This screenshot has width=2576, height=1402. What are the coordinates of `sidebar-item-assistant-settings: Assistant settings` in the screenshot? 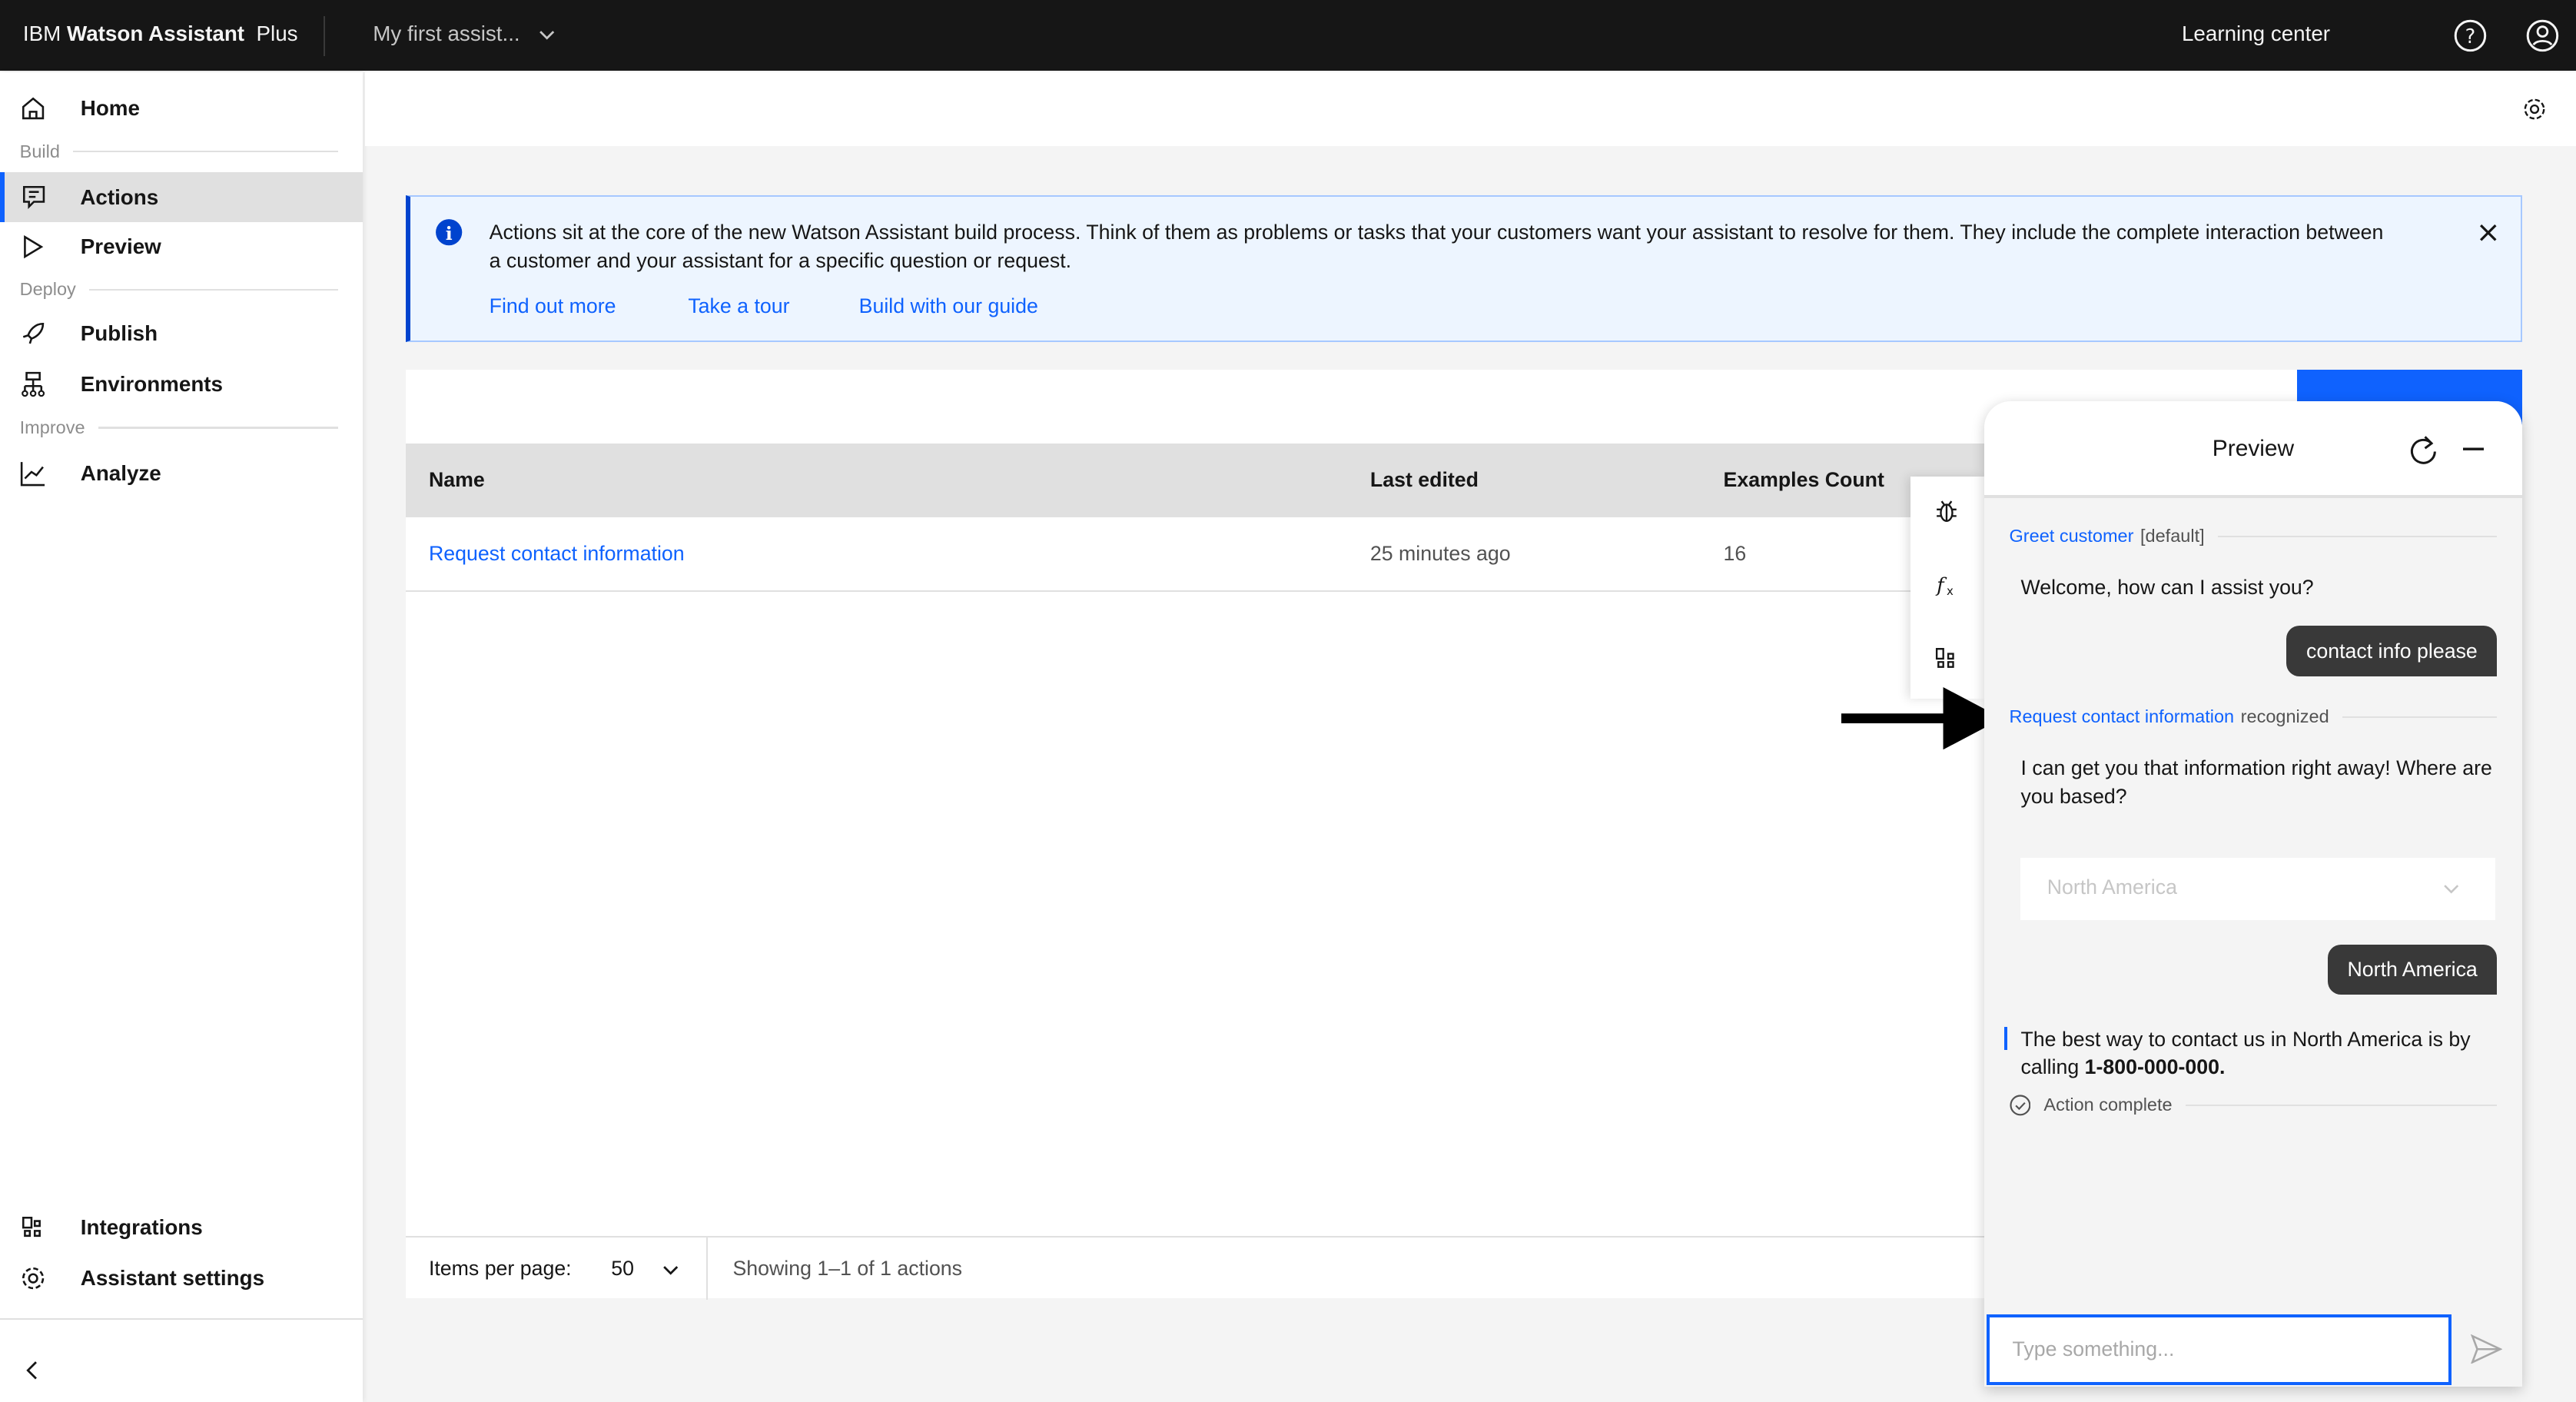 It's located at (181, 1278).